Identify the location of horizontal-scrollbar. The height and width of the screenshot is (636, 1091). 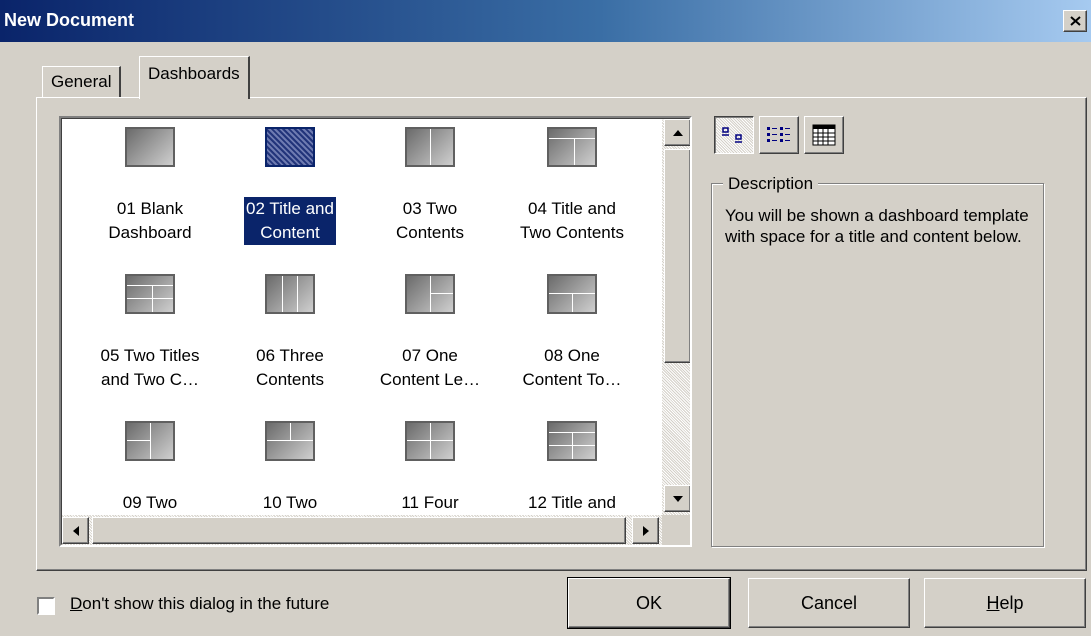
(362, 530).